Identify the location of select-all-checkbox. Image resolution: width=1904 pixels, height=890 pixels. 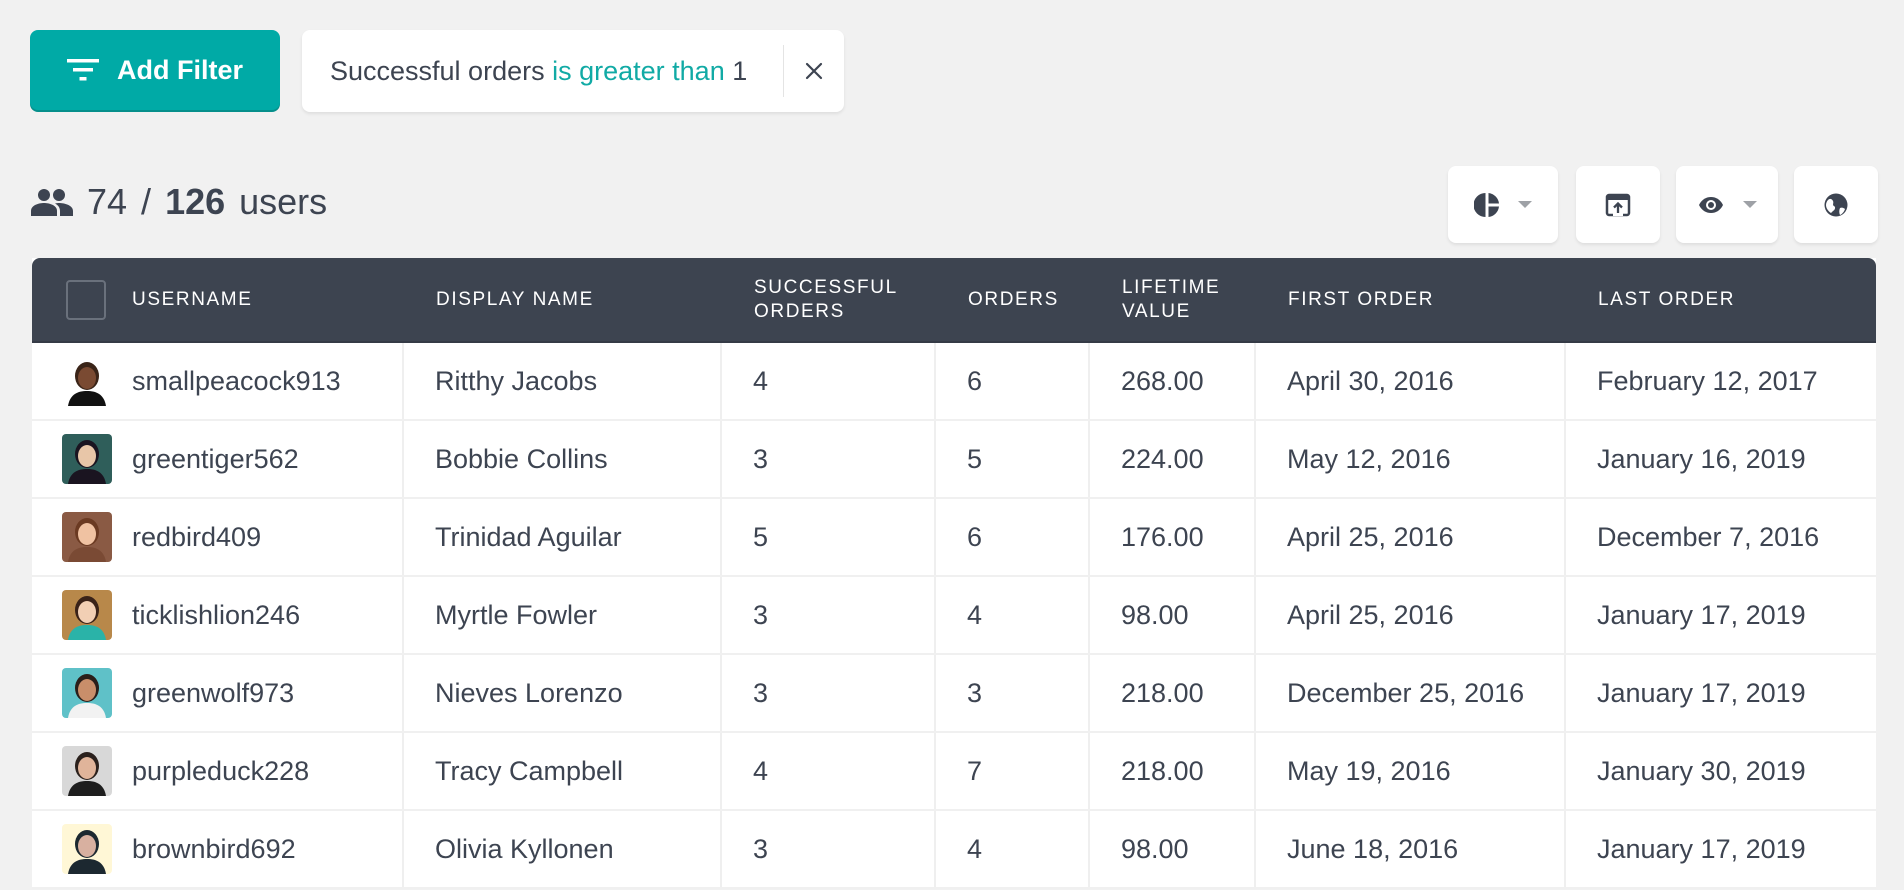
(86, 299).